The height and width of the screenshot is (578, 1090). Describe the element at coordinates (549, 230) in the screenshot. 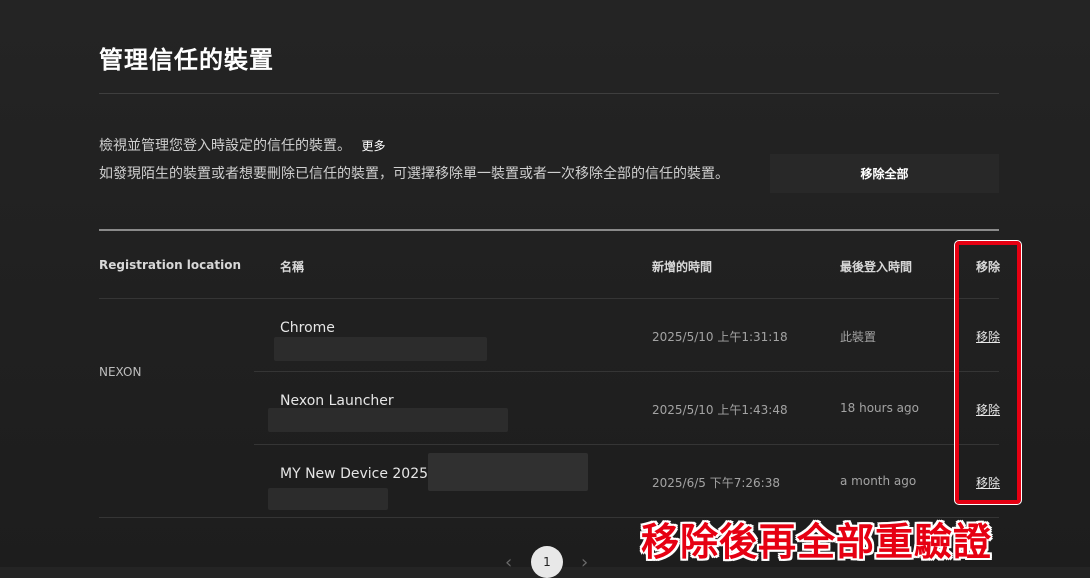

I see `table-top-divider` at that location.